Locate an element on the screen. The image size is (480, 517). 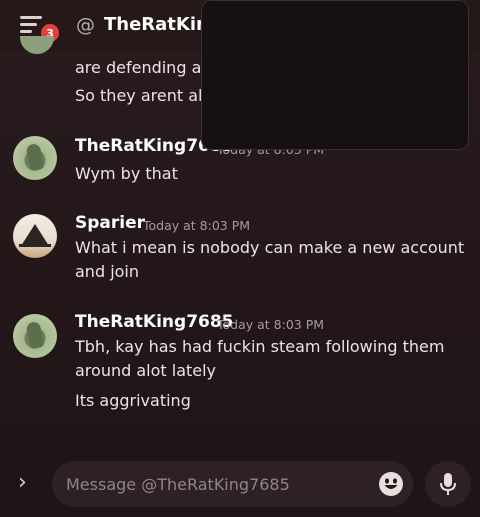
message-author: Sparier is located at coordinates (110, 223).